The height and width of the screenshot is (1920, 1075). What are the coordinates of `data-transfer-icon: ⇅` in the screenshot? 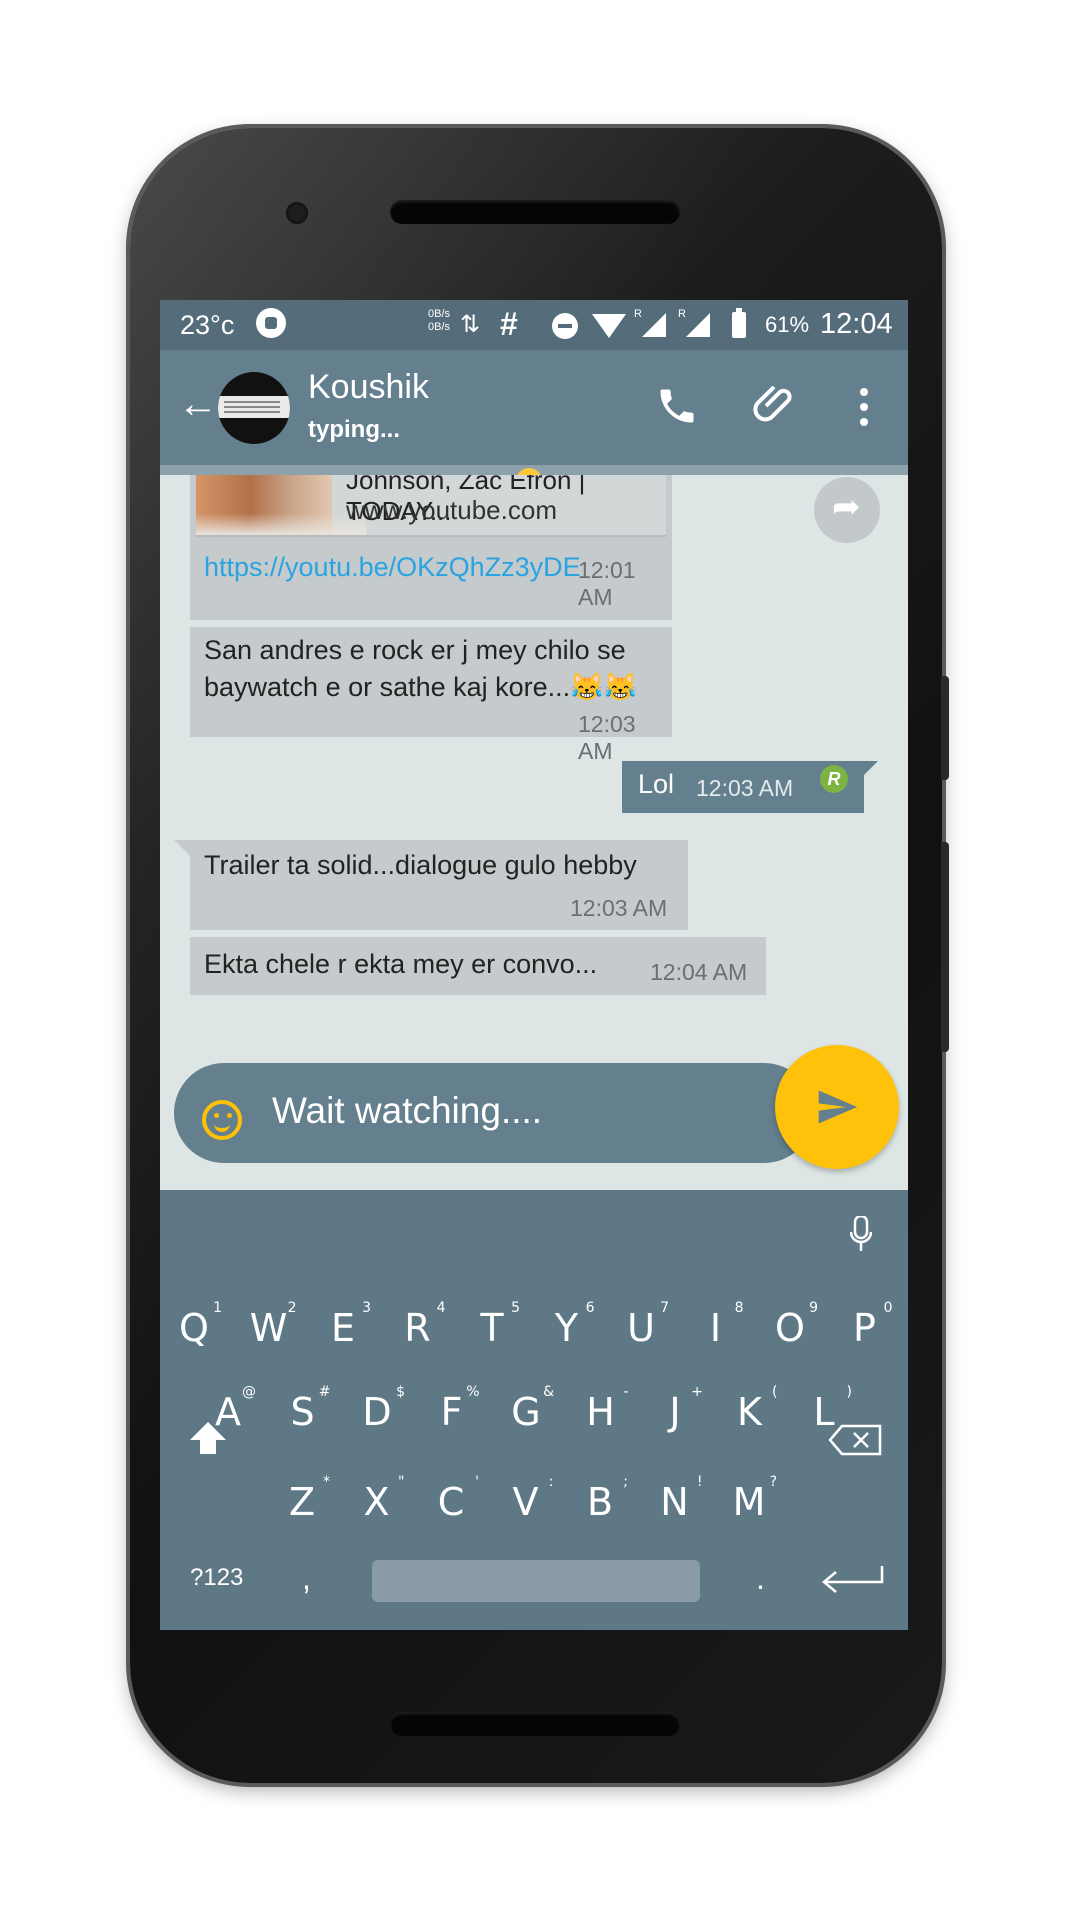 It's located at (470, 324).